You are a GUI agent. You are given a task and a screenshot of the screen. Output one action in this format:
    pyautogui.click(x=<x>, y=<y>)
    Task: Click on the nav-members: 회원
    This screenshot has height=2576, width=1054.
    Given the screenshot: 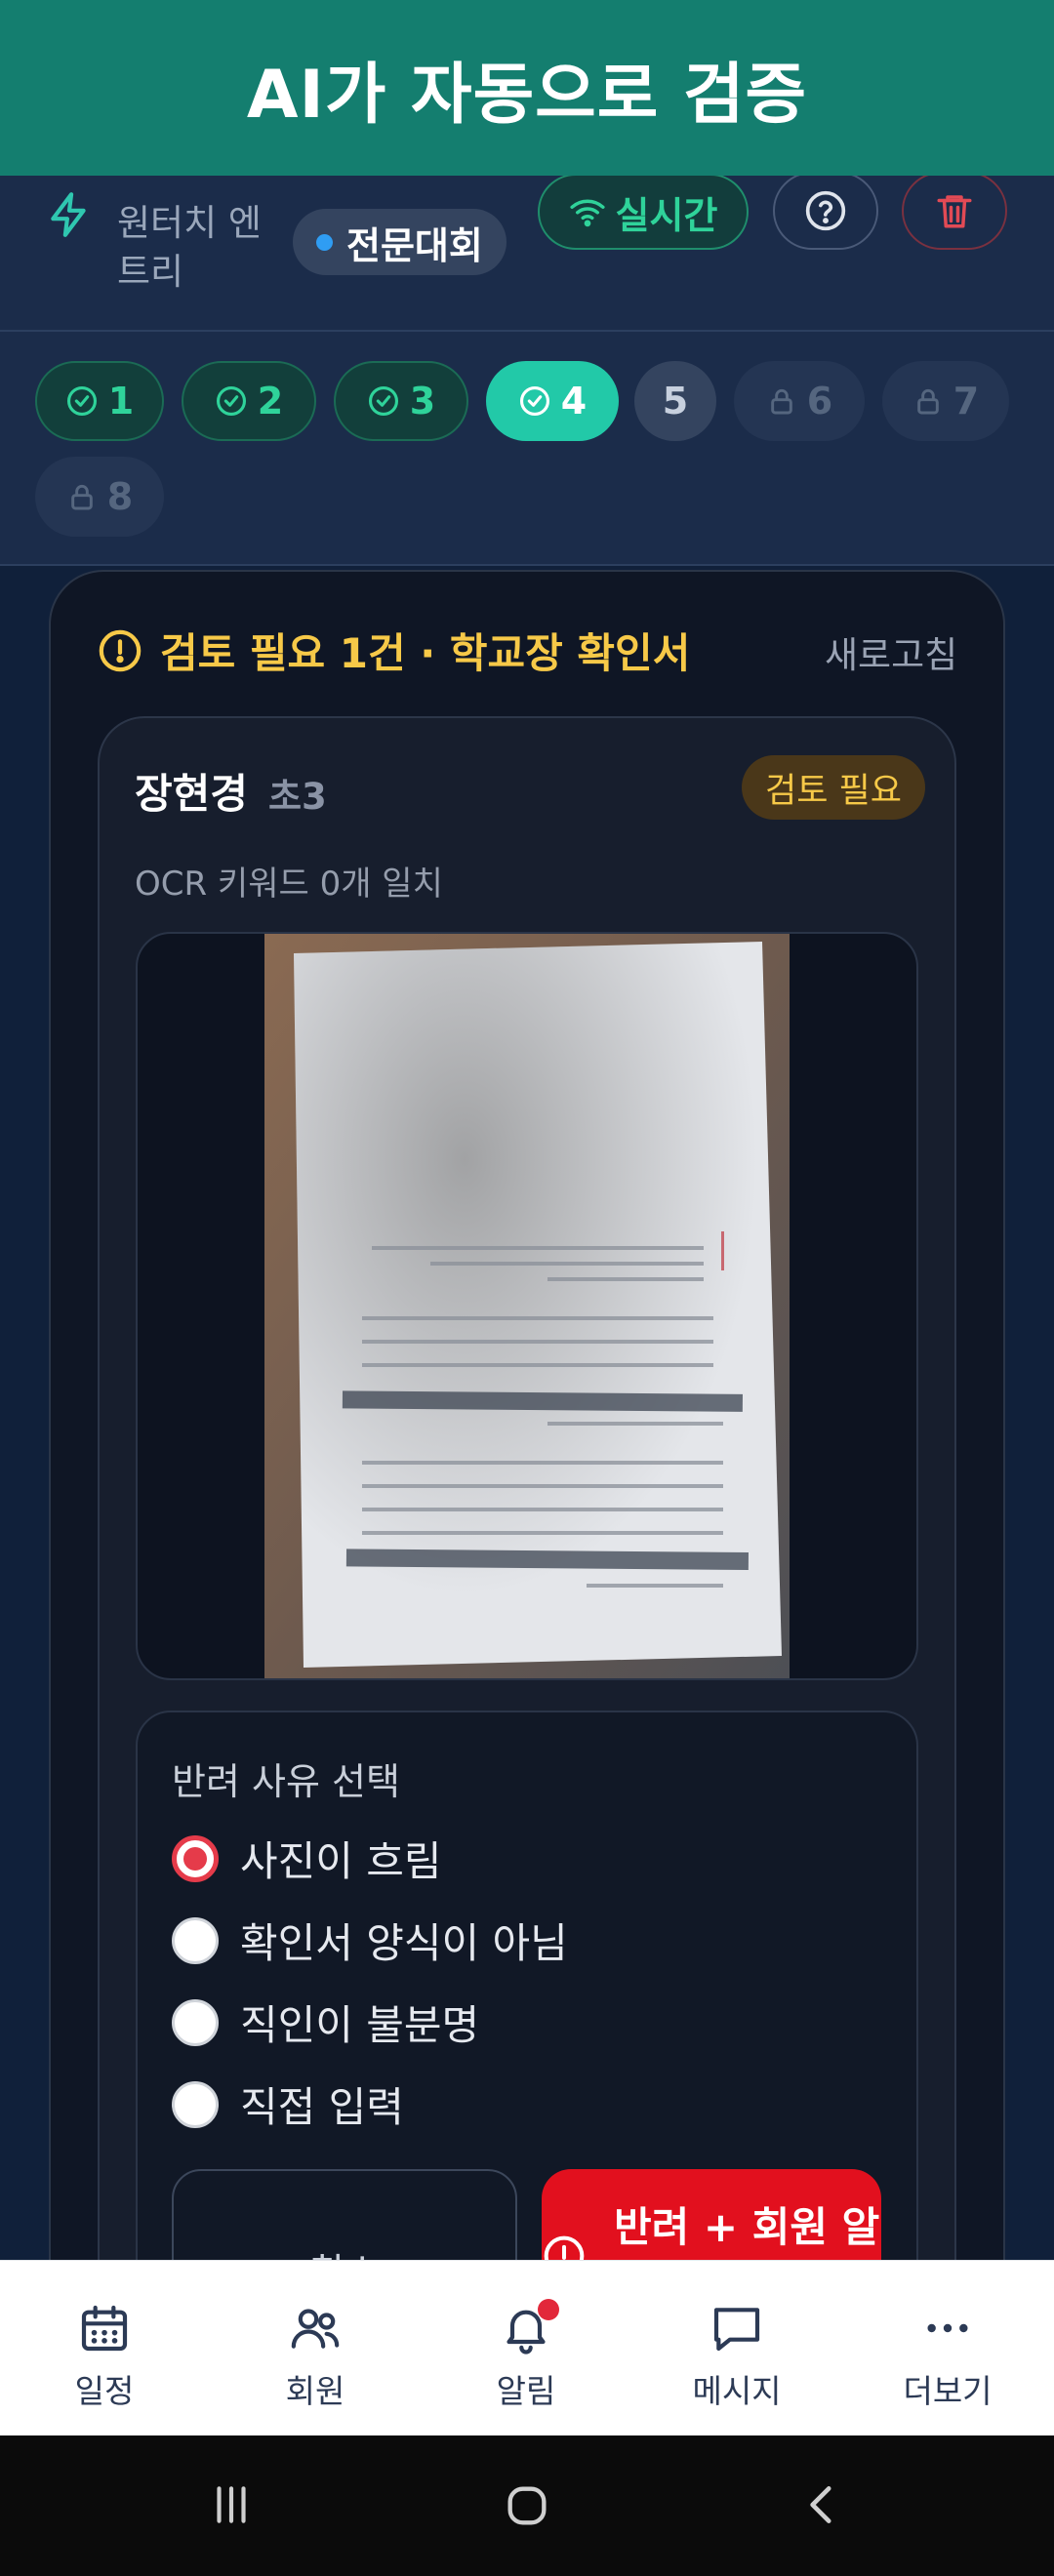 What is the action you would take?
    pyautogui.click(x=315, y=2356)
    